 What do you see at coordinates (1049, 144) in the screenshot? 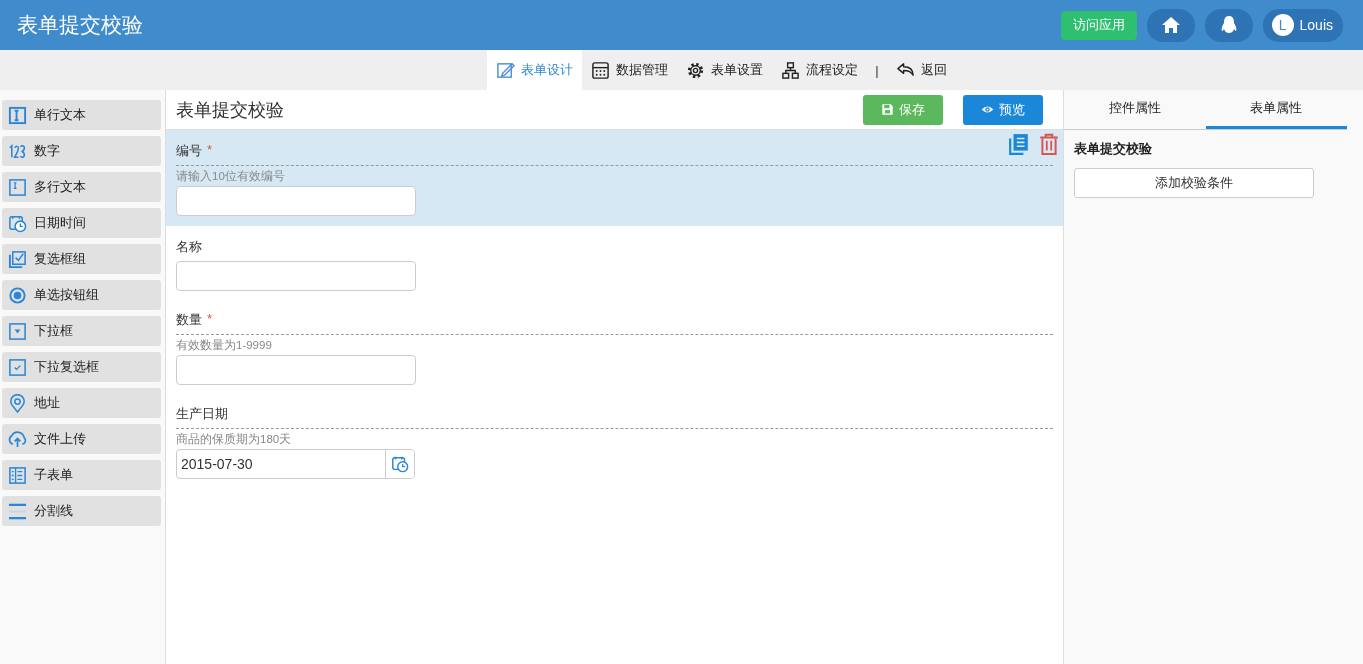
I see `trash-icon` at bounding box center [1049, 144].